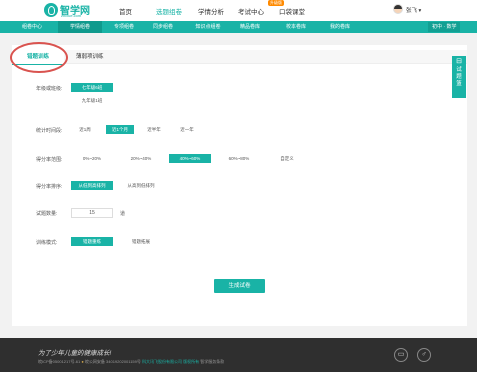  I want to click on score-option-0-20: 0%~20%, so click(92, 158).